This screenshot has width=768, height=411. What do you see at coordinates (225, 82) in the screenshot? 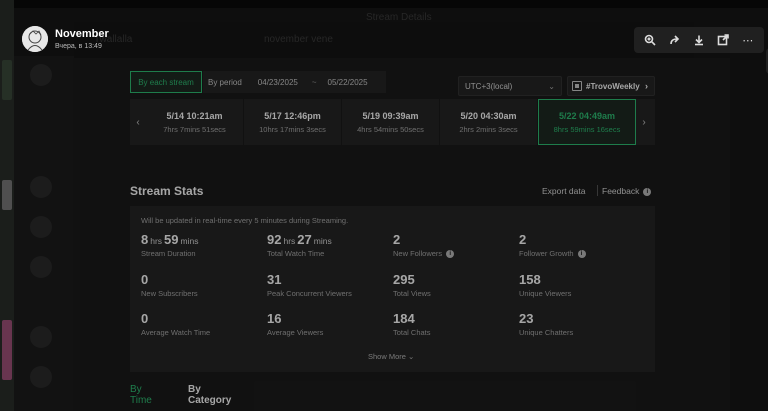
I see `by-period-label: By period` at bounding box center [225, 82].